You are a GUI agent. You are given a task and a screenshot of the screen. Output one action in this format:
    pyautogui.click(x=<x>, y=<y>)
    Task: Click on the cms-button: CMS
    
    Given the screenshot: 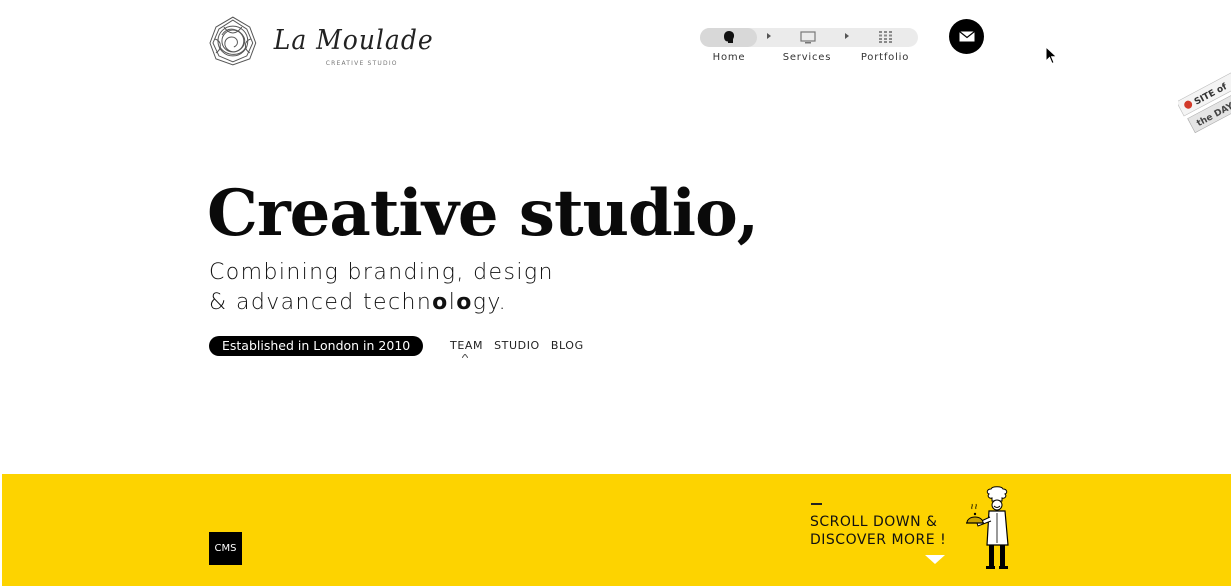 What is the action you would take?
    pyautogui.click(x=225, y=548)
    